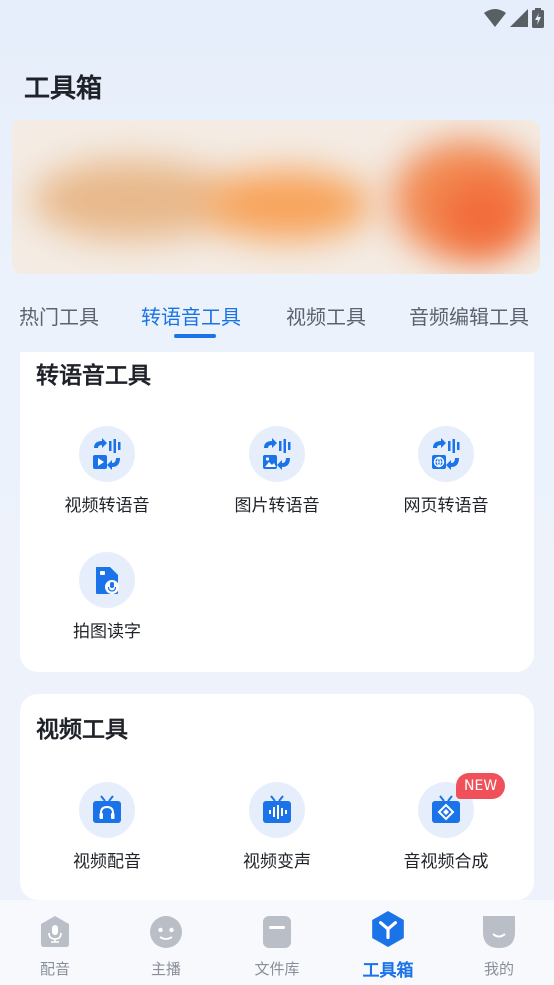 The width and height of the screenshot is (554, 985). I want to click on tool-photo-read-text: 拍图读字, so click(107, 597).